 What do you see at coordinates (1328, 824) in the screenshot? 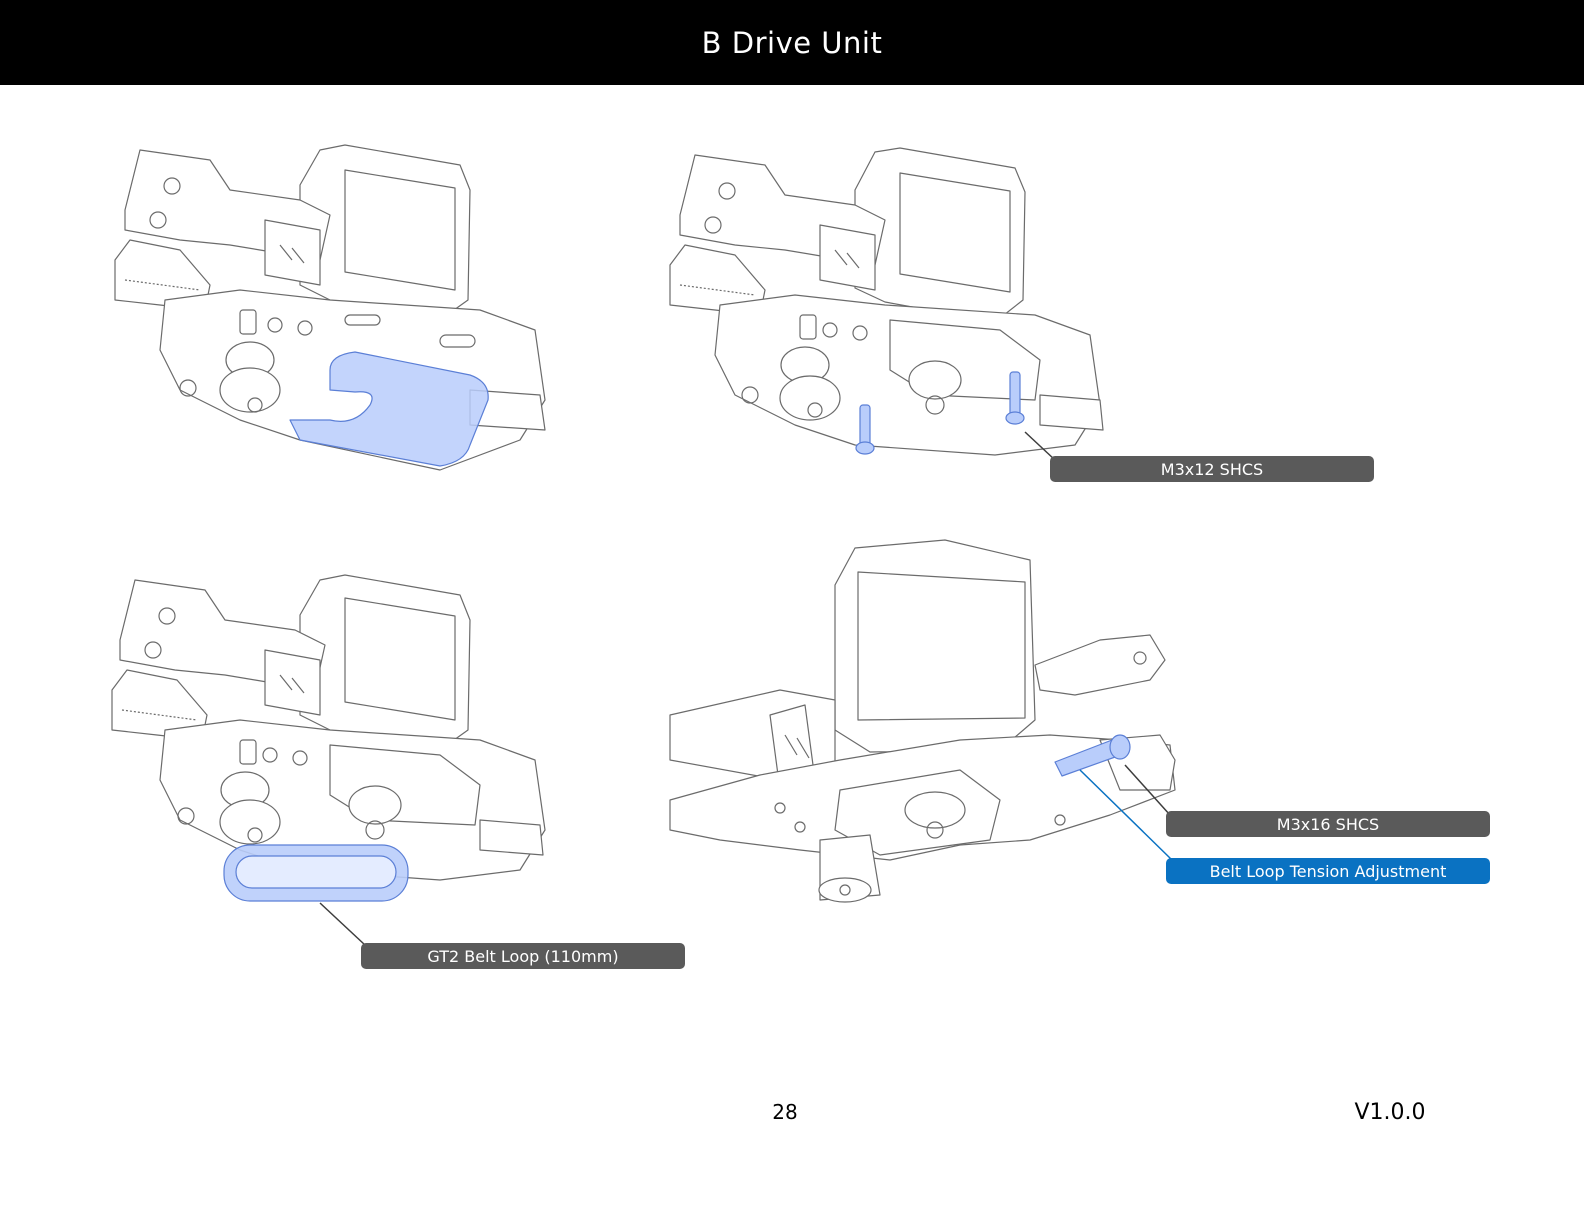
I see `callout-m3x16-shcs: M3x16 SHCS` at bounding box center [1328, 824].